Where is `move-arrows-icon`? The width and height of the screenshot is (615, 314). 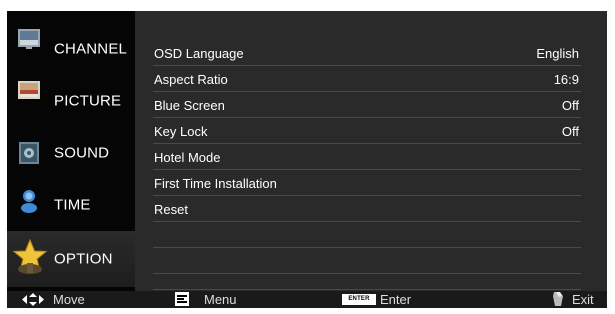 move-arrows-icon is located at coordinates (33, 299).